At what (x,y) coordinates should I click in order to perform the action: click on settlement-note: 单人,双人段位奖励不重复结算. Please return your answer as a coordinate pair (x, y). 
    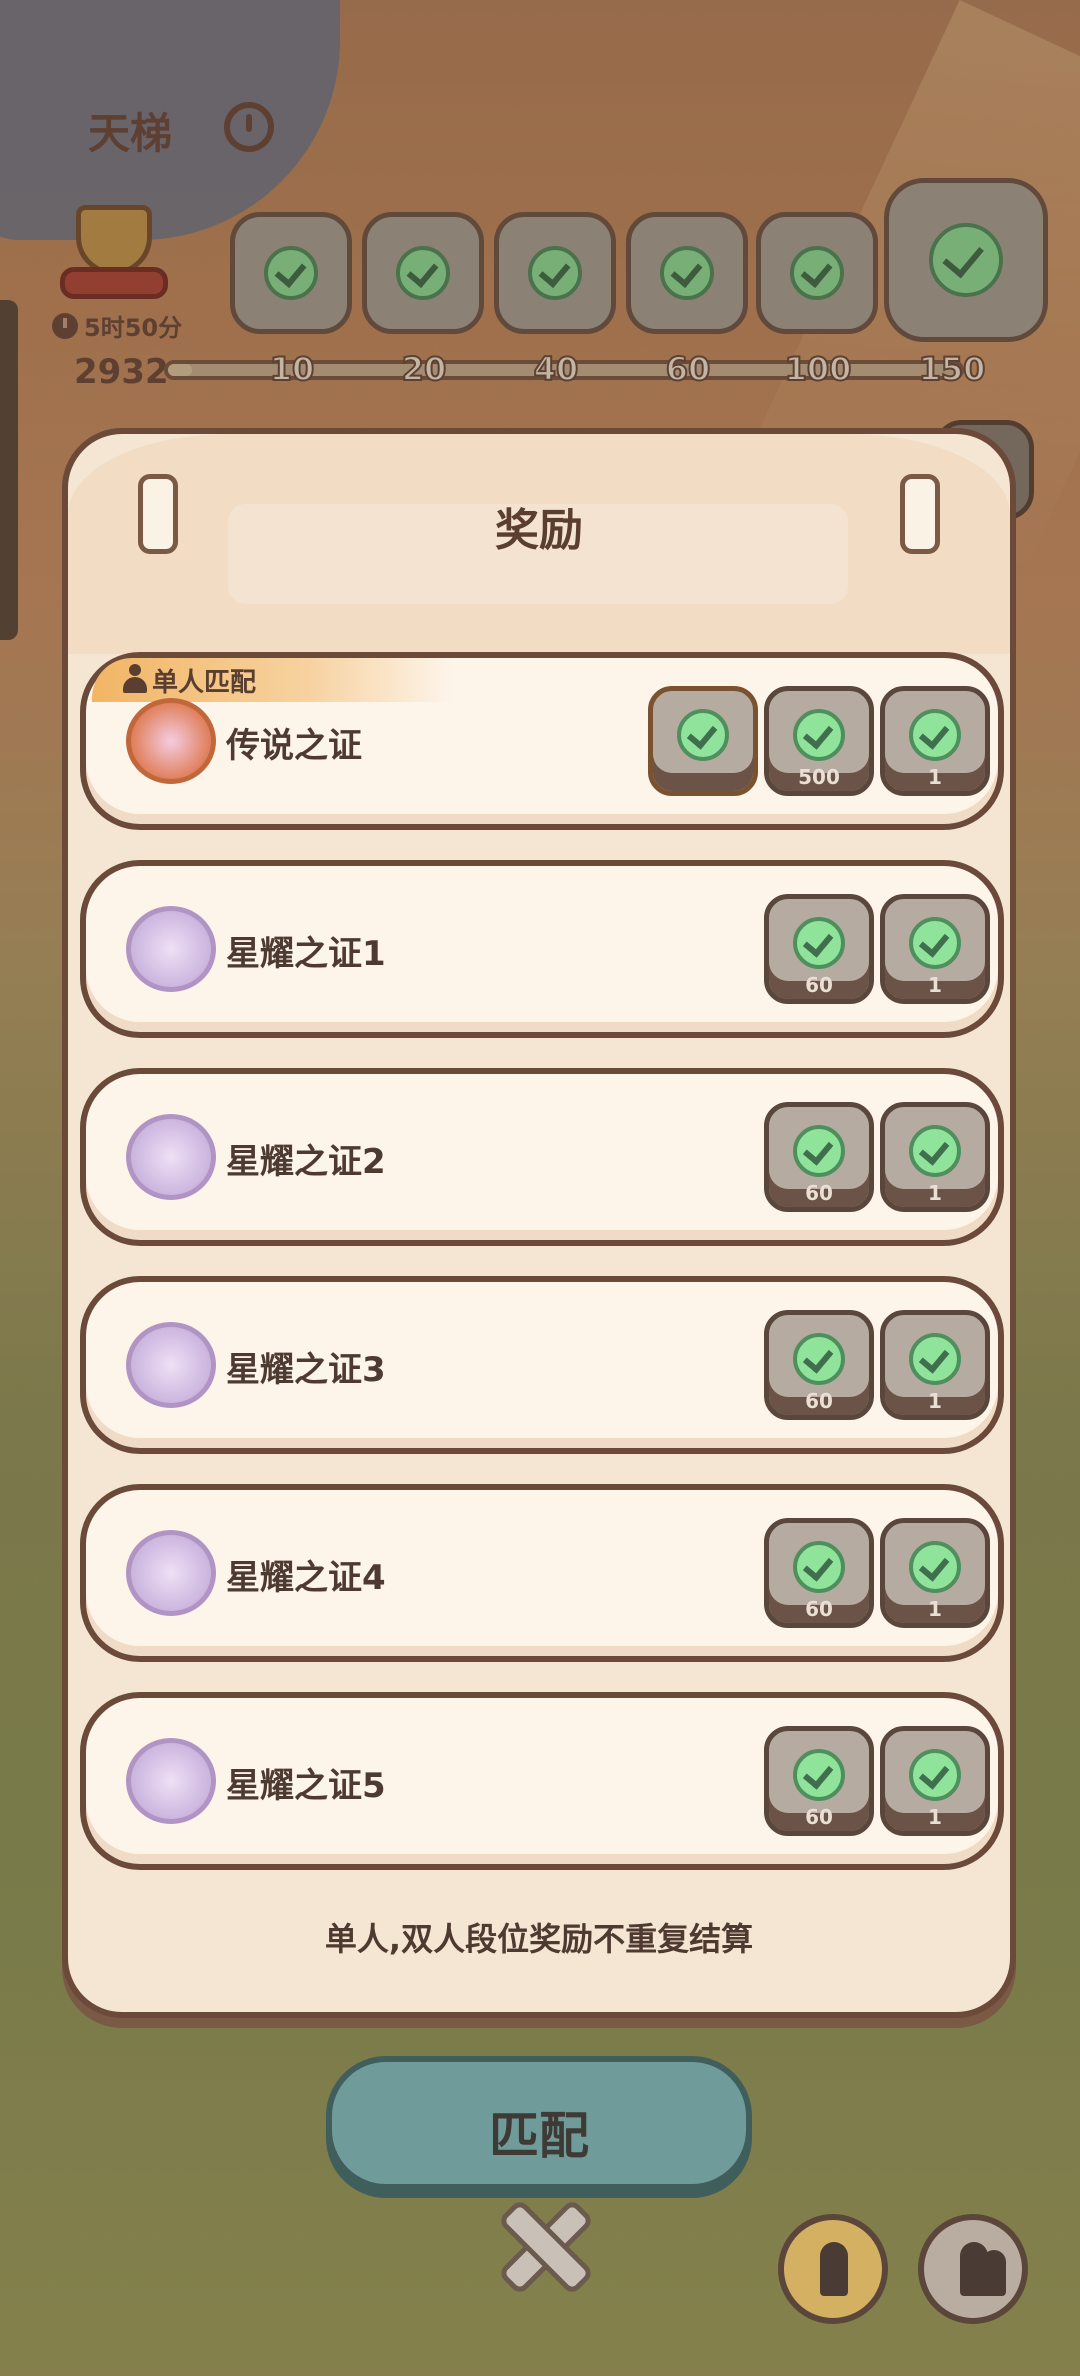
    Looking at the image, I should click on (539, 1939).